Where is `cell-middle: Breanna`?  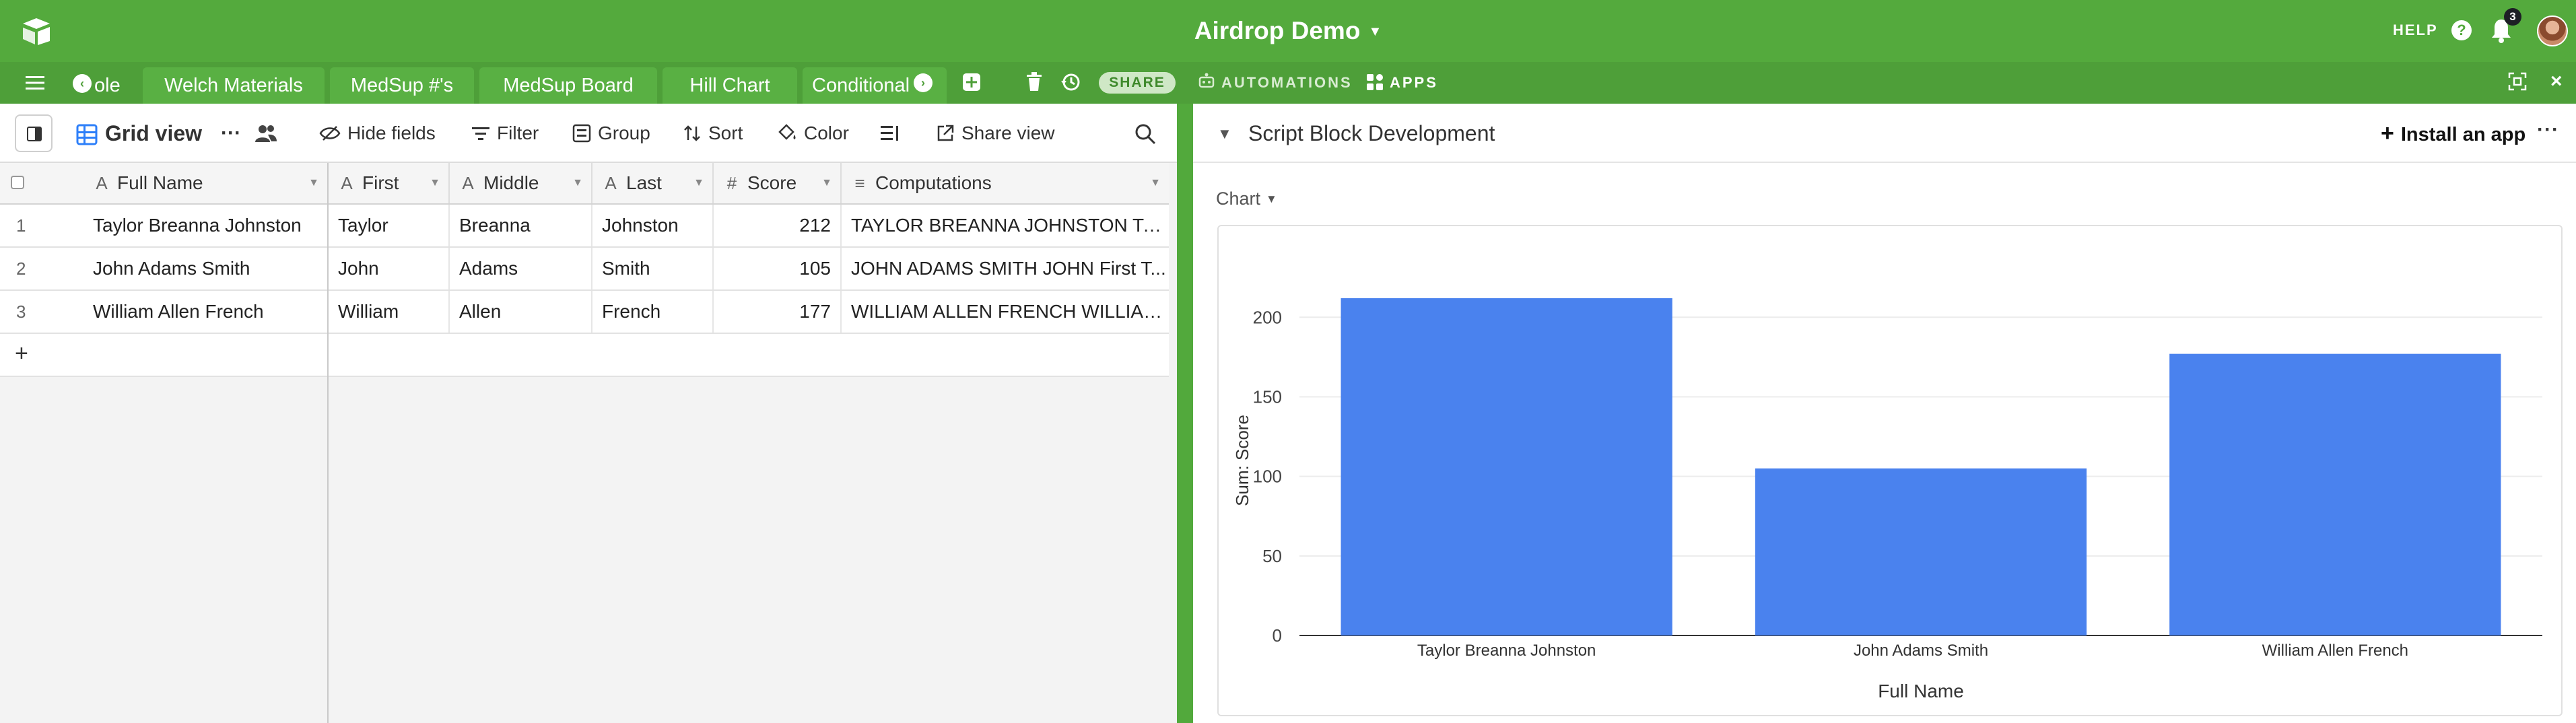
cell-middle: Breanna is located at coordinates (521, 226).